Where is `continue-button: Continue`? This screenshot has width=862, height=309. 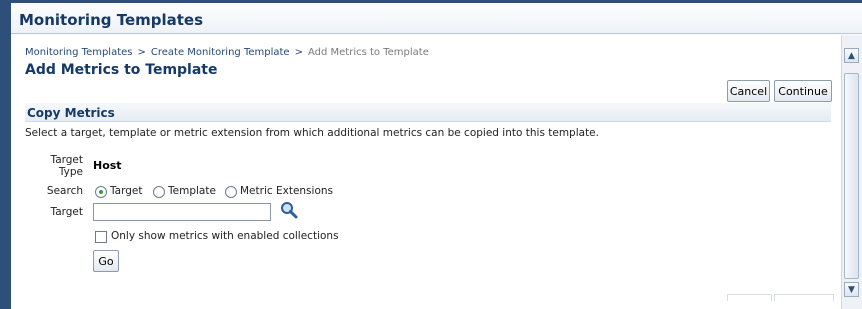
continue-button: Continue is located at coordinates (803, 91).